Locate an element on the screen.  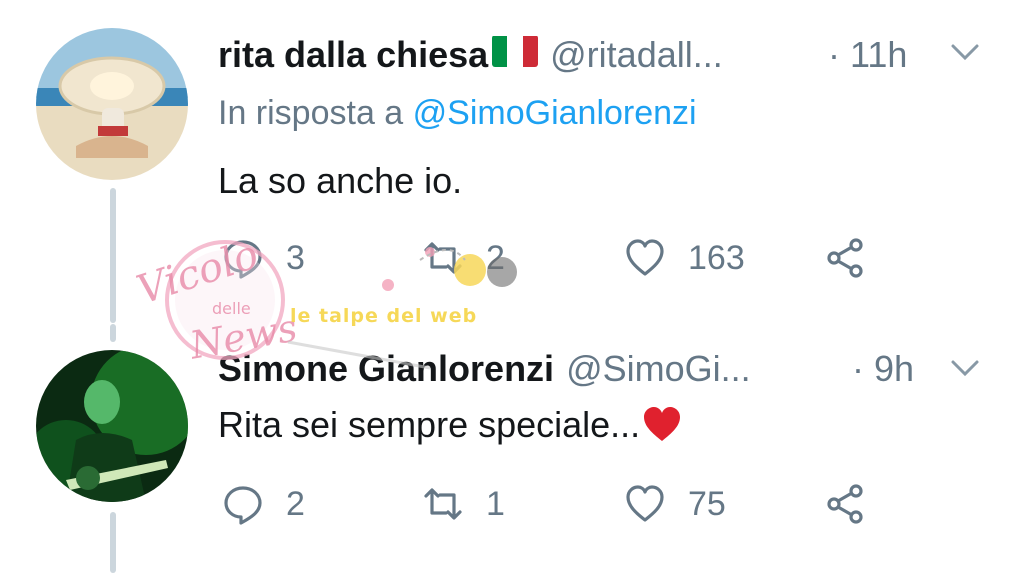
reply-mention-link: @SimoGianlorenzi is located at coordinates (555, 113).